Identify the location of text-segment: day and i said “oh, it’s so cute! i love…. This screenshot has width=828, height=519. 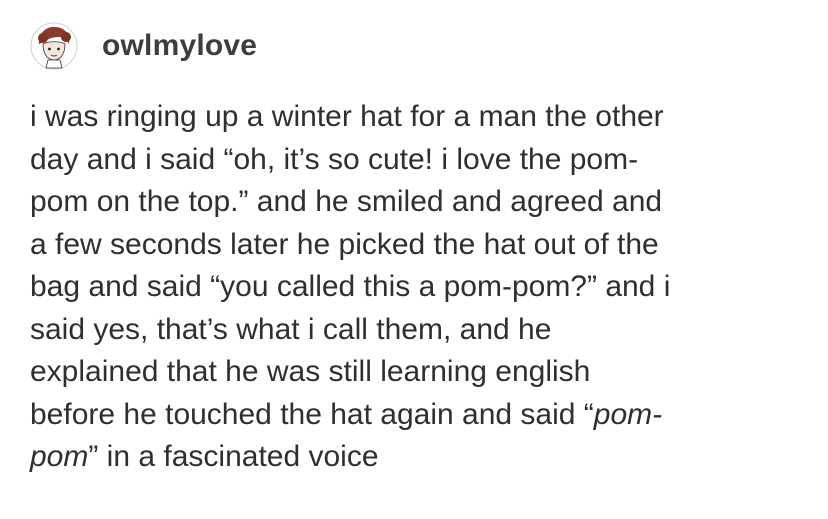
(334, 159).